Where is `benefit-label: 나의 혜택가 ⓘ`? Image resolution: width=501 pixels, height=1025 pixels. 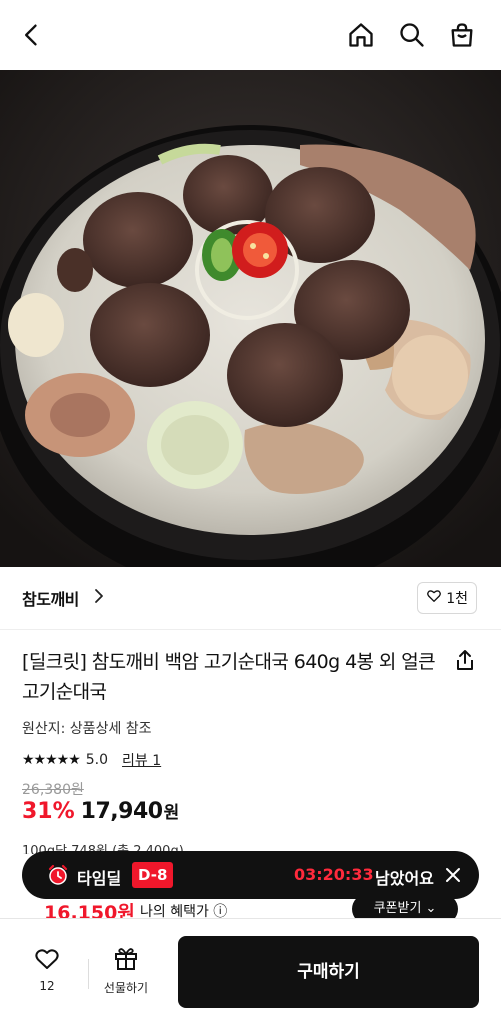
benefit-label: 나의 혜택가 ⓘ is located at coordinates (183, 909).